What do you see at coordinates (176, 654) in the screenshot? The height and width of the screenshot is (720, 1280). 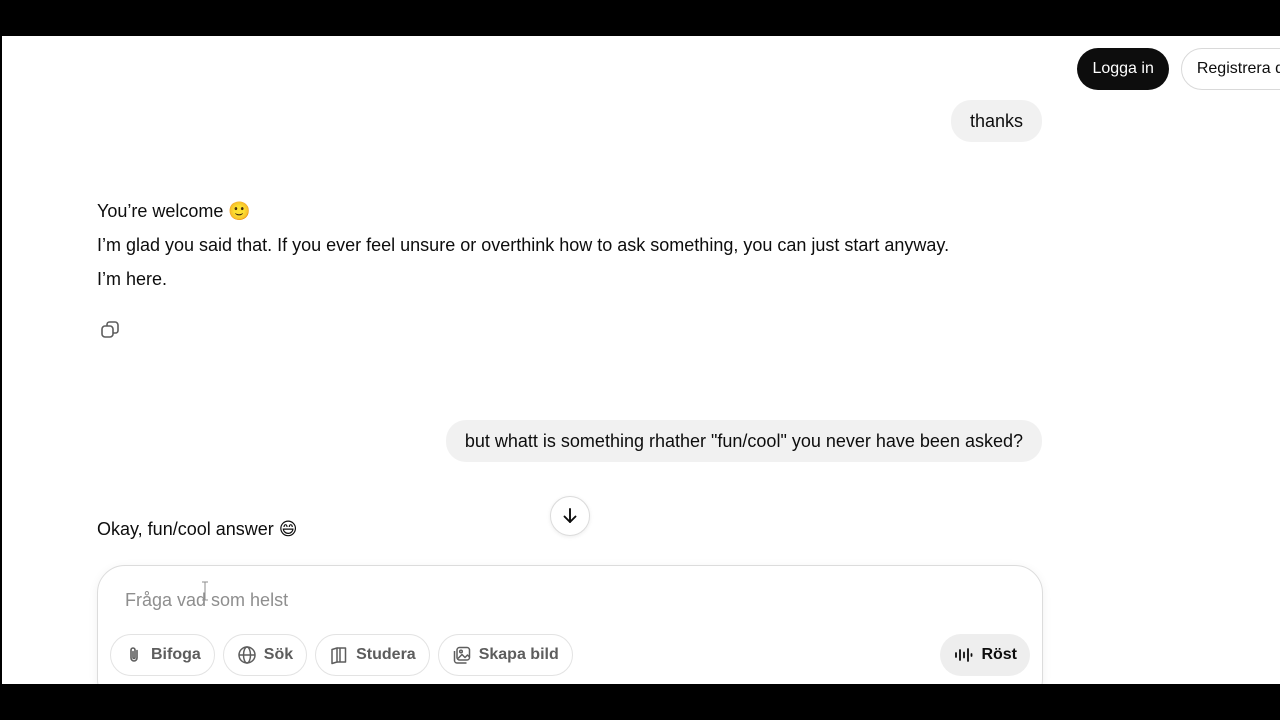 I see `attach-label: Bifoga` at bounding box center [176, 654].